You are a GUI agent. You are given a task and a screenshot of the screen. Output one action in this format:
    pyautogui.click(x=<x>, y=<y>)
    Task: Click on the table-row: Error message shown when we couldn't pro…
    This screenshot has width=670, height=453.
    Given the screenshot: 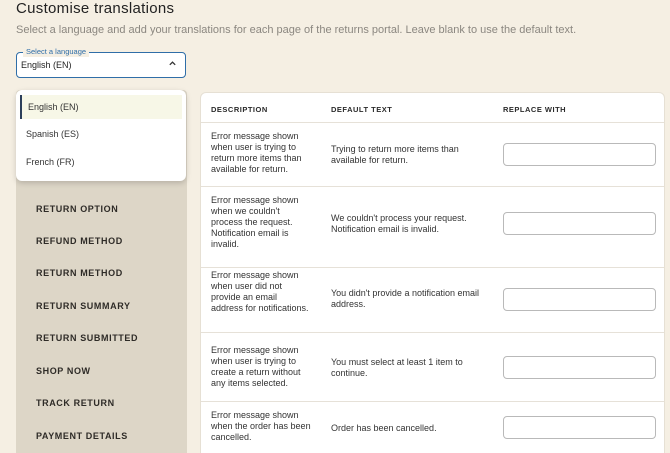 What is the action you would take?
    pyautogui.click(x=432, y=227)
    